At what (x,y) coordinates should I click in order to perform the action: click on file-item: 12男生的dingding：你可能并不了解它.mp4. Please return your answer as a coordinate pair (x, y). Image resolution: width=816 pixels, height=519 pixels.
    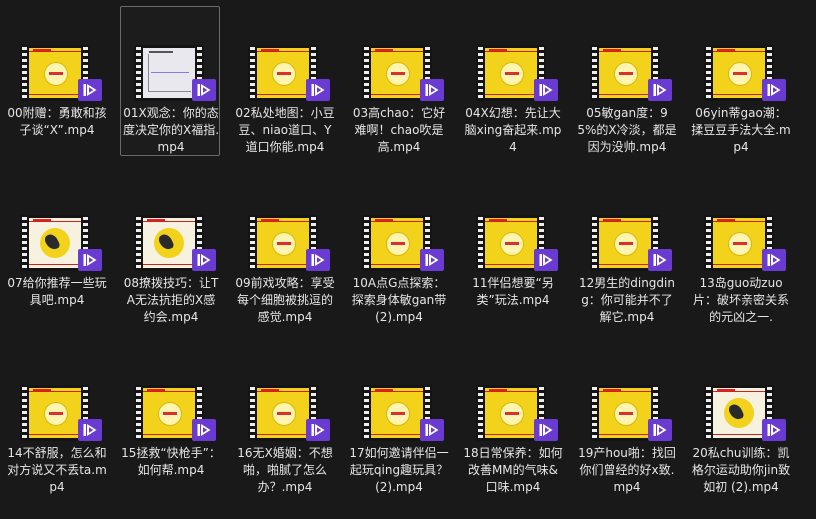
    Looking at the image, I should click on (626, 269).